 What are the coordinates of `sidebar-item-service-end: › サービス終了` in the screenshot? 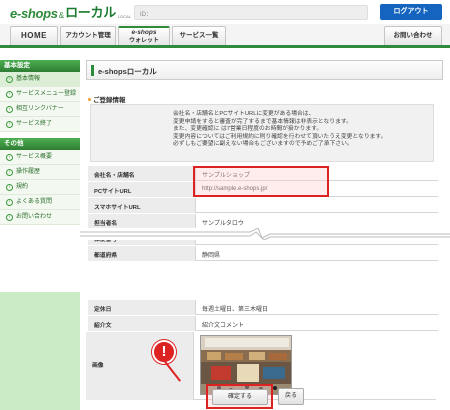 It's located at (40, 124).